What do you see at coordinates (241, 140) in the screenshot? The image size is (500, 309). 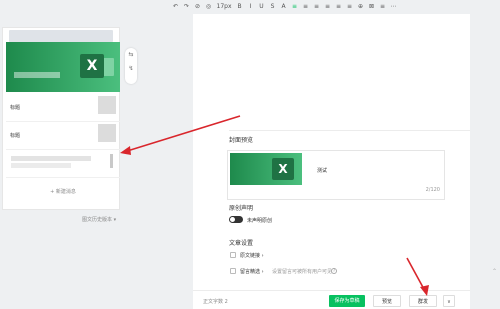 I see `cover-preview-label: 封面预览` at bounding box center [241, 140].